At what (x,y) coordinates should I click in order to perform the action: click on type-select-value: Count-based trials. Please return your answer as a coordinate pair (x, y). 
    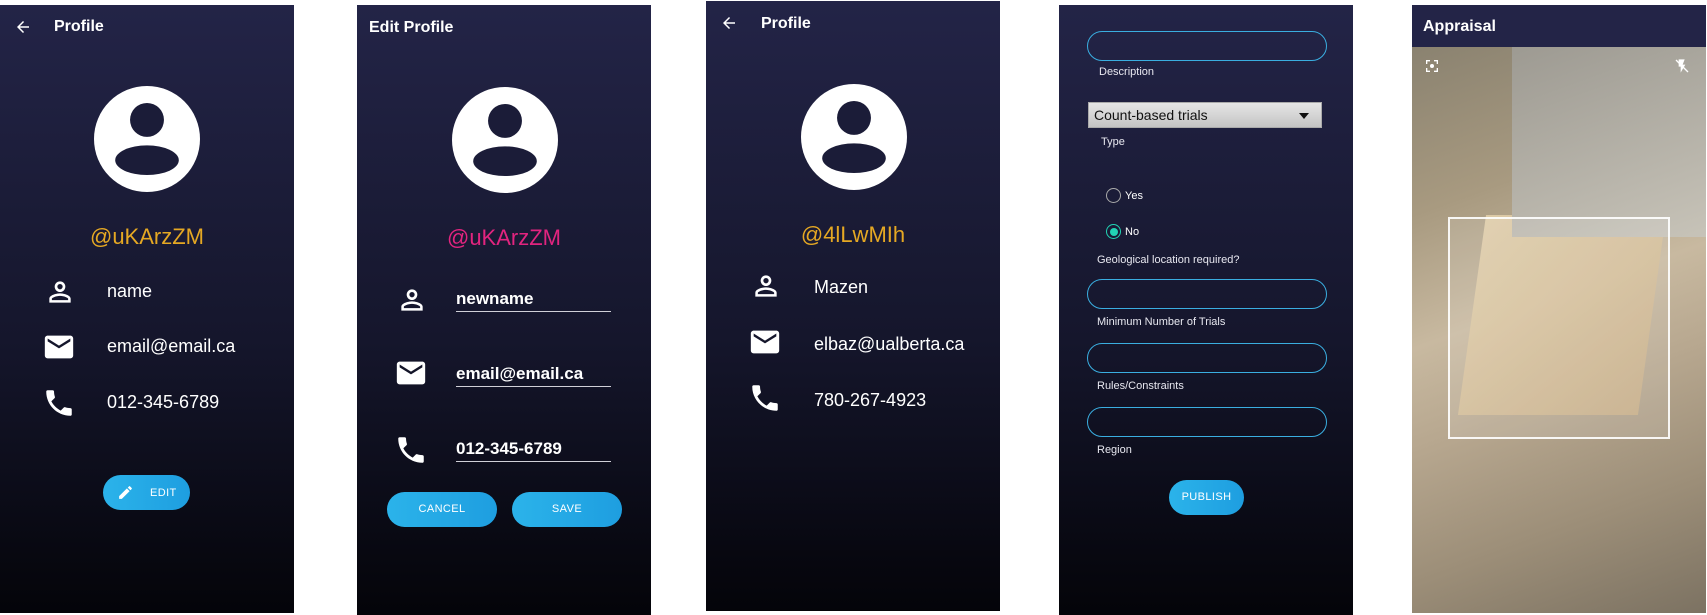
    Looking at the image, I should click on (1151, 115).